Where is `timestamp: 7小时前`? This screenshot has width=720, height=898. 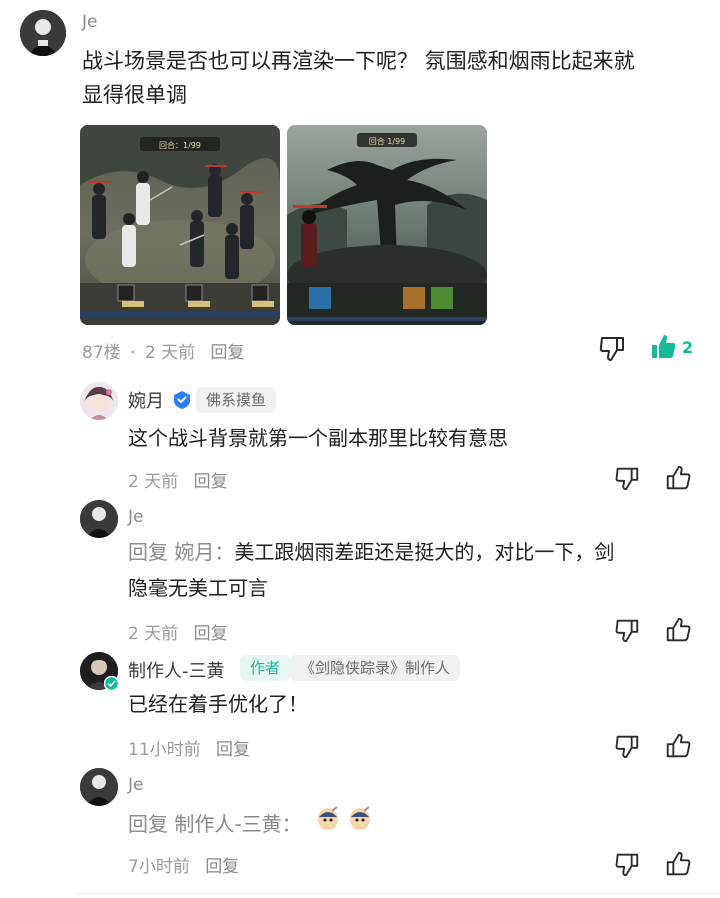 timestamp: 7小时前 is located at coordinates (159, 867).